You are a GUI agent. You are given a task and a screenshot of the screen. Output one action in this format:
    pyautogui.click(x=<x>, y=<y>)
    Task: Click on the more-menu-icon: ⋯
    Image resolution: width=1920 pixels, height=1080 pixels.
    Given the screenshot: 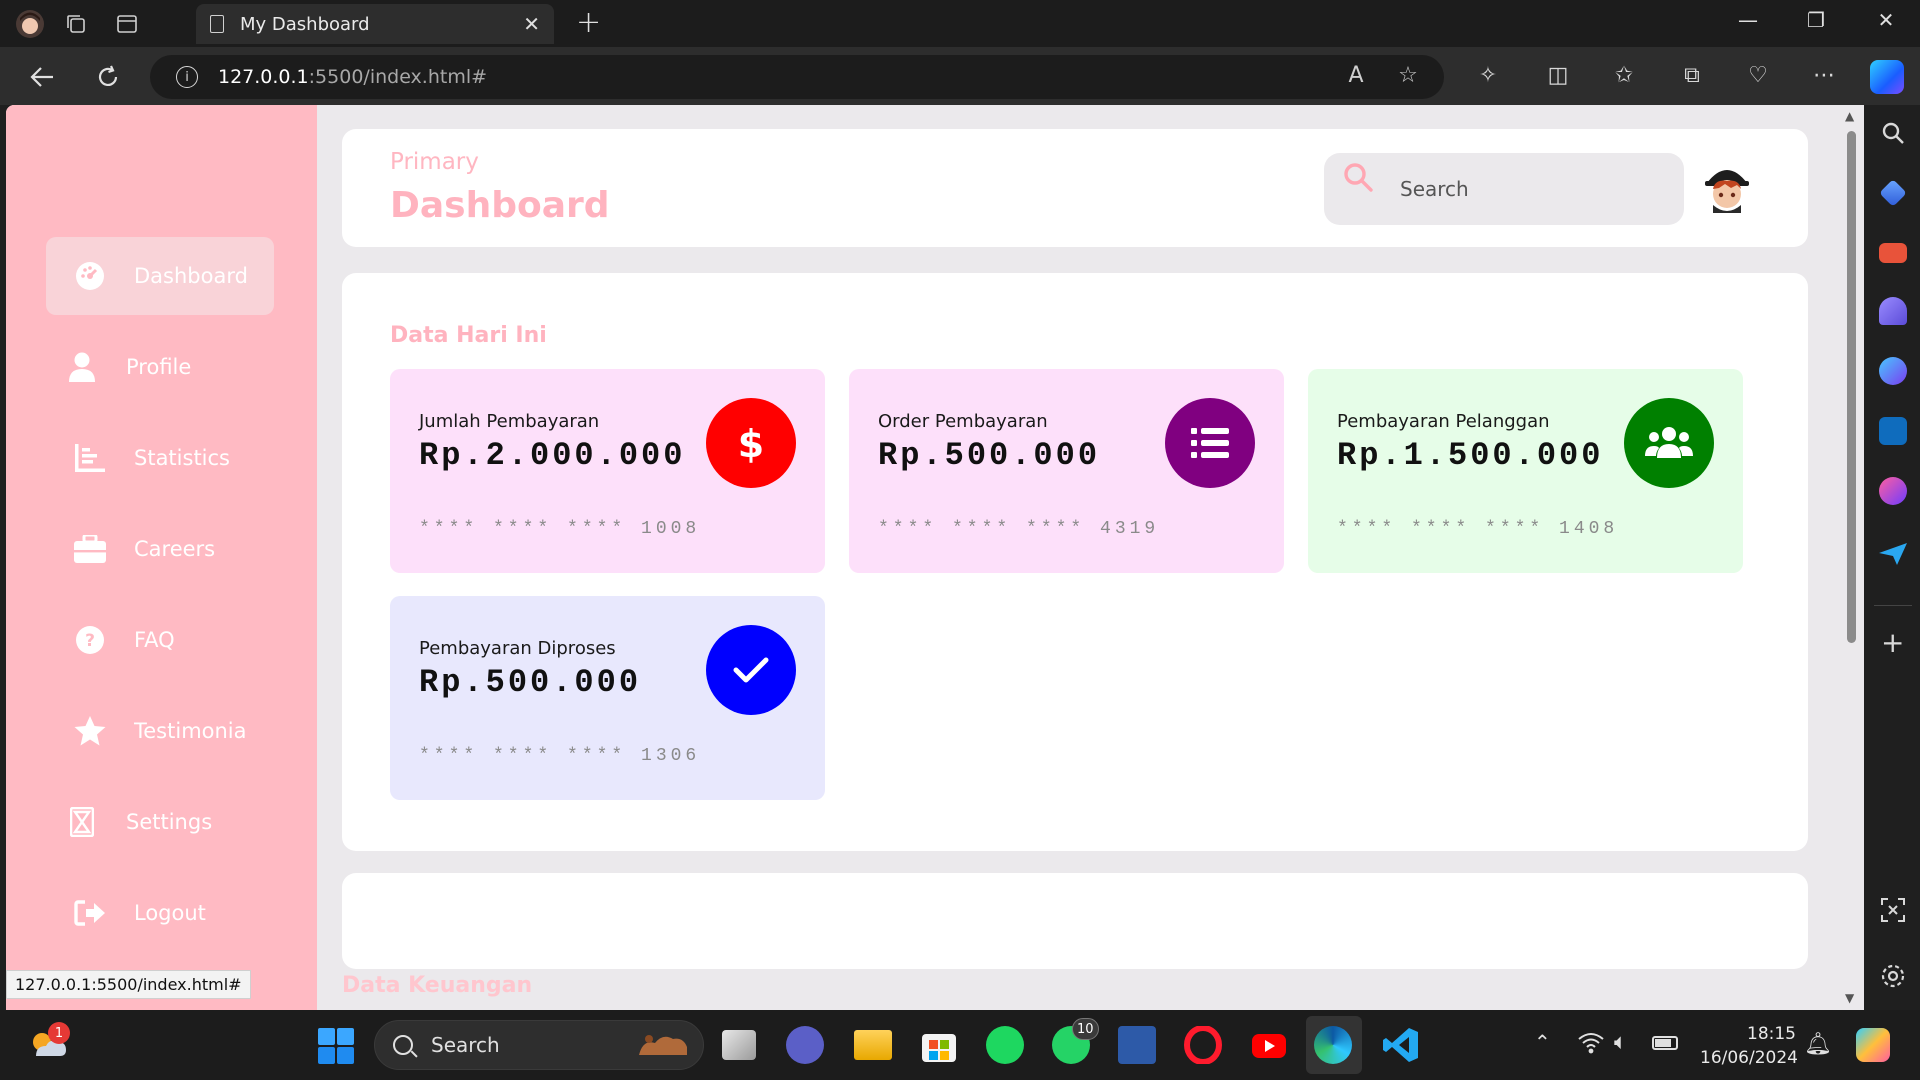 What is the action you would take?
    pyautogui.click(x=1824, y=75)
    